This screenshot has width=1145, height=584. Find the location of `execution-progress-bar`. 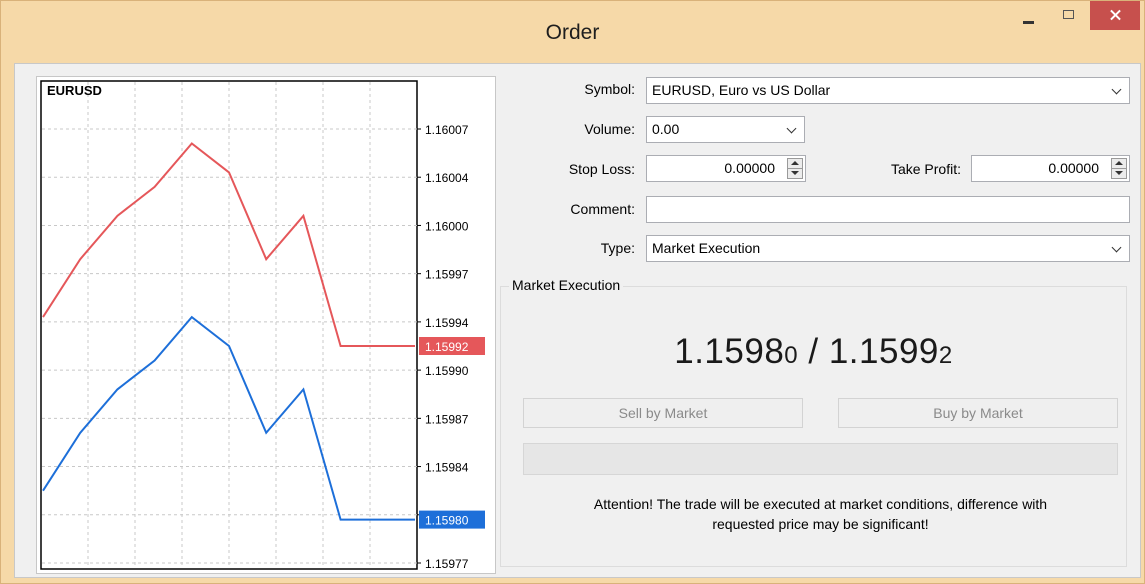

execution-progress-bar is located at coordinates (820, 459).